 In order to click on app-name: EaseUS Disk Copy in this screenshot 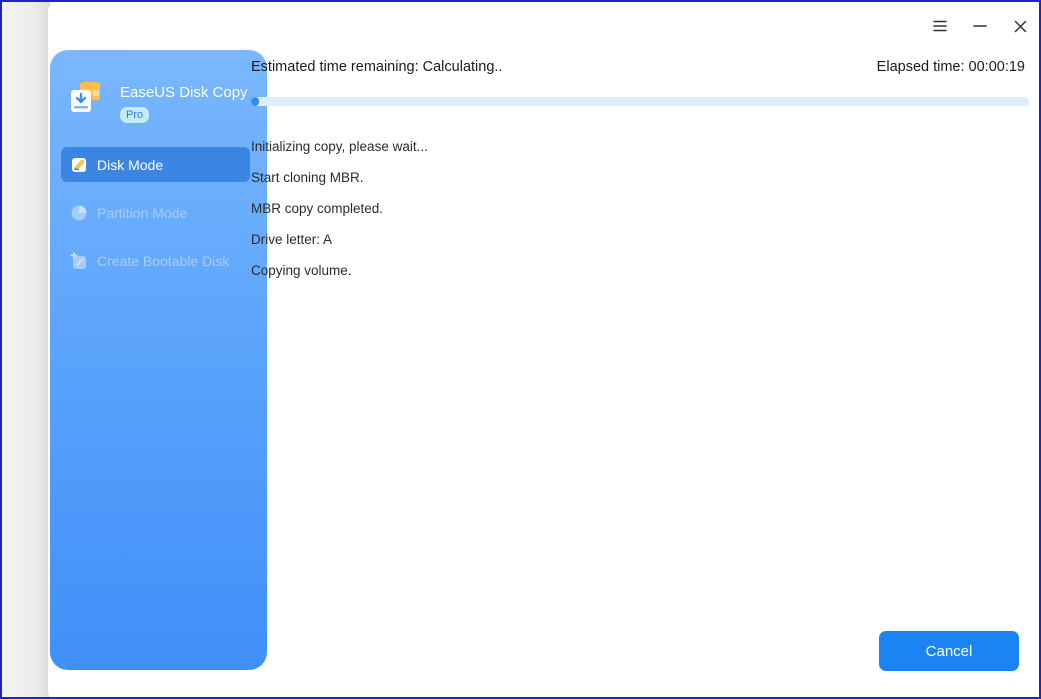, I will do `click(184, 92)`.